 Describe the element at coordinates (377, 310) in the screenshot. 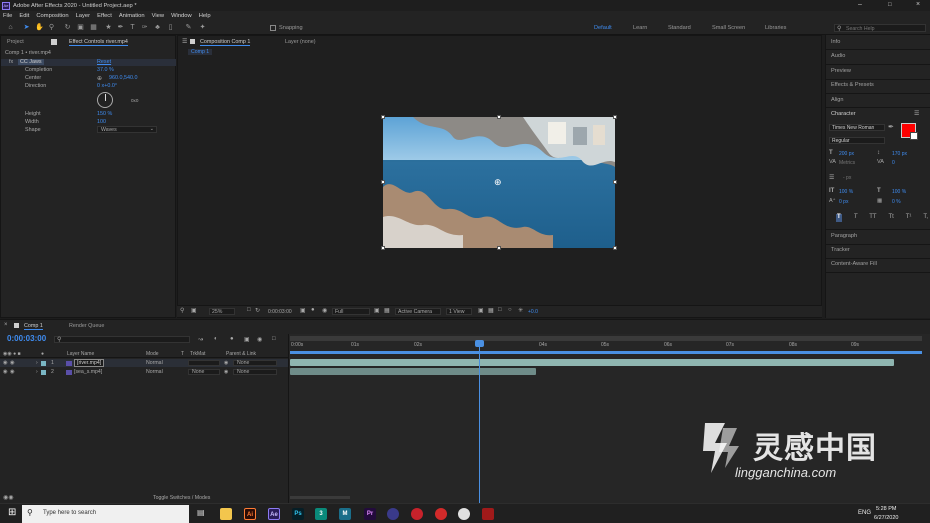

I see `region-icon: ▣` at that location.